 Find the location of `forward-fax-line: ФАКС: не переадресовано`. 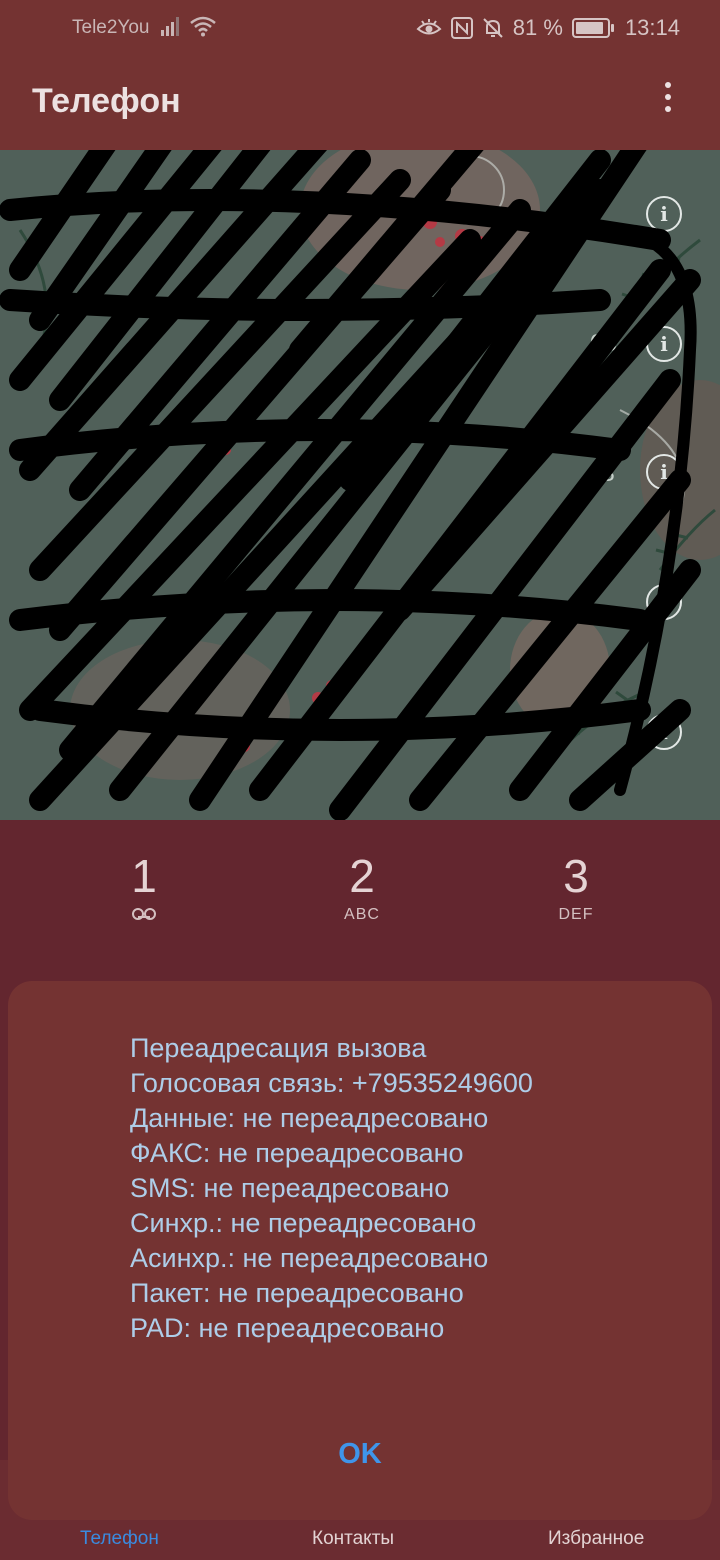

forward-fax-line: ФАКС: не переадресовано is located at coordinates (297, 1153).